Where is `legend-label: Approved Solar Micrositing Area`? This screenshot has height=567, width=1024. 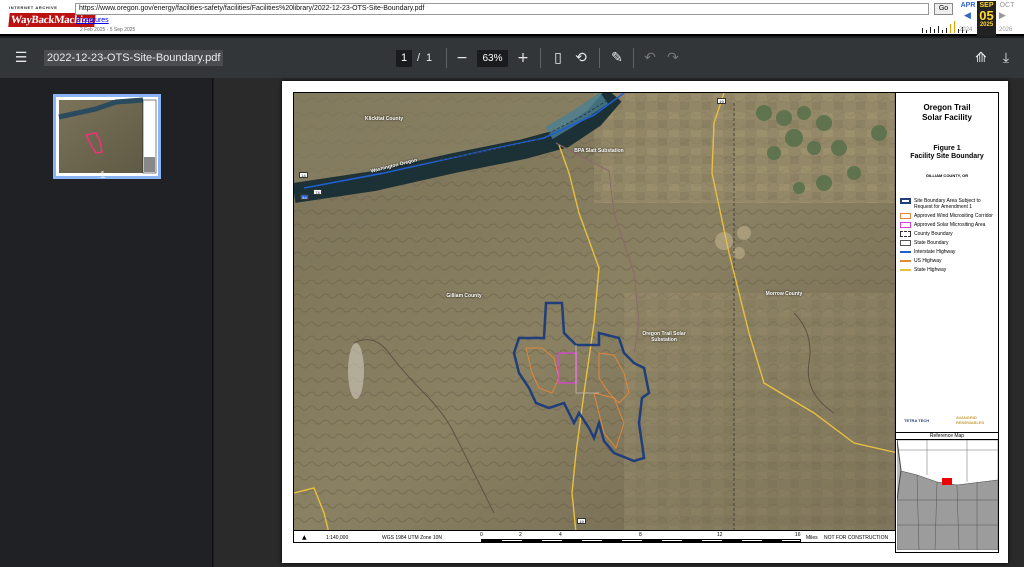 legend-label: Approved Solar Micrositing Area is located at coordinates (950, 225).